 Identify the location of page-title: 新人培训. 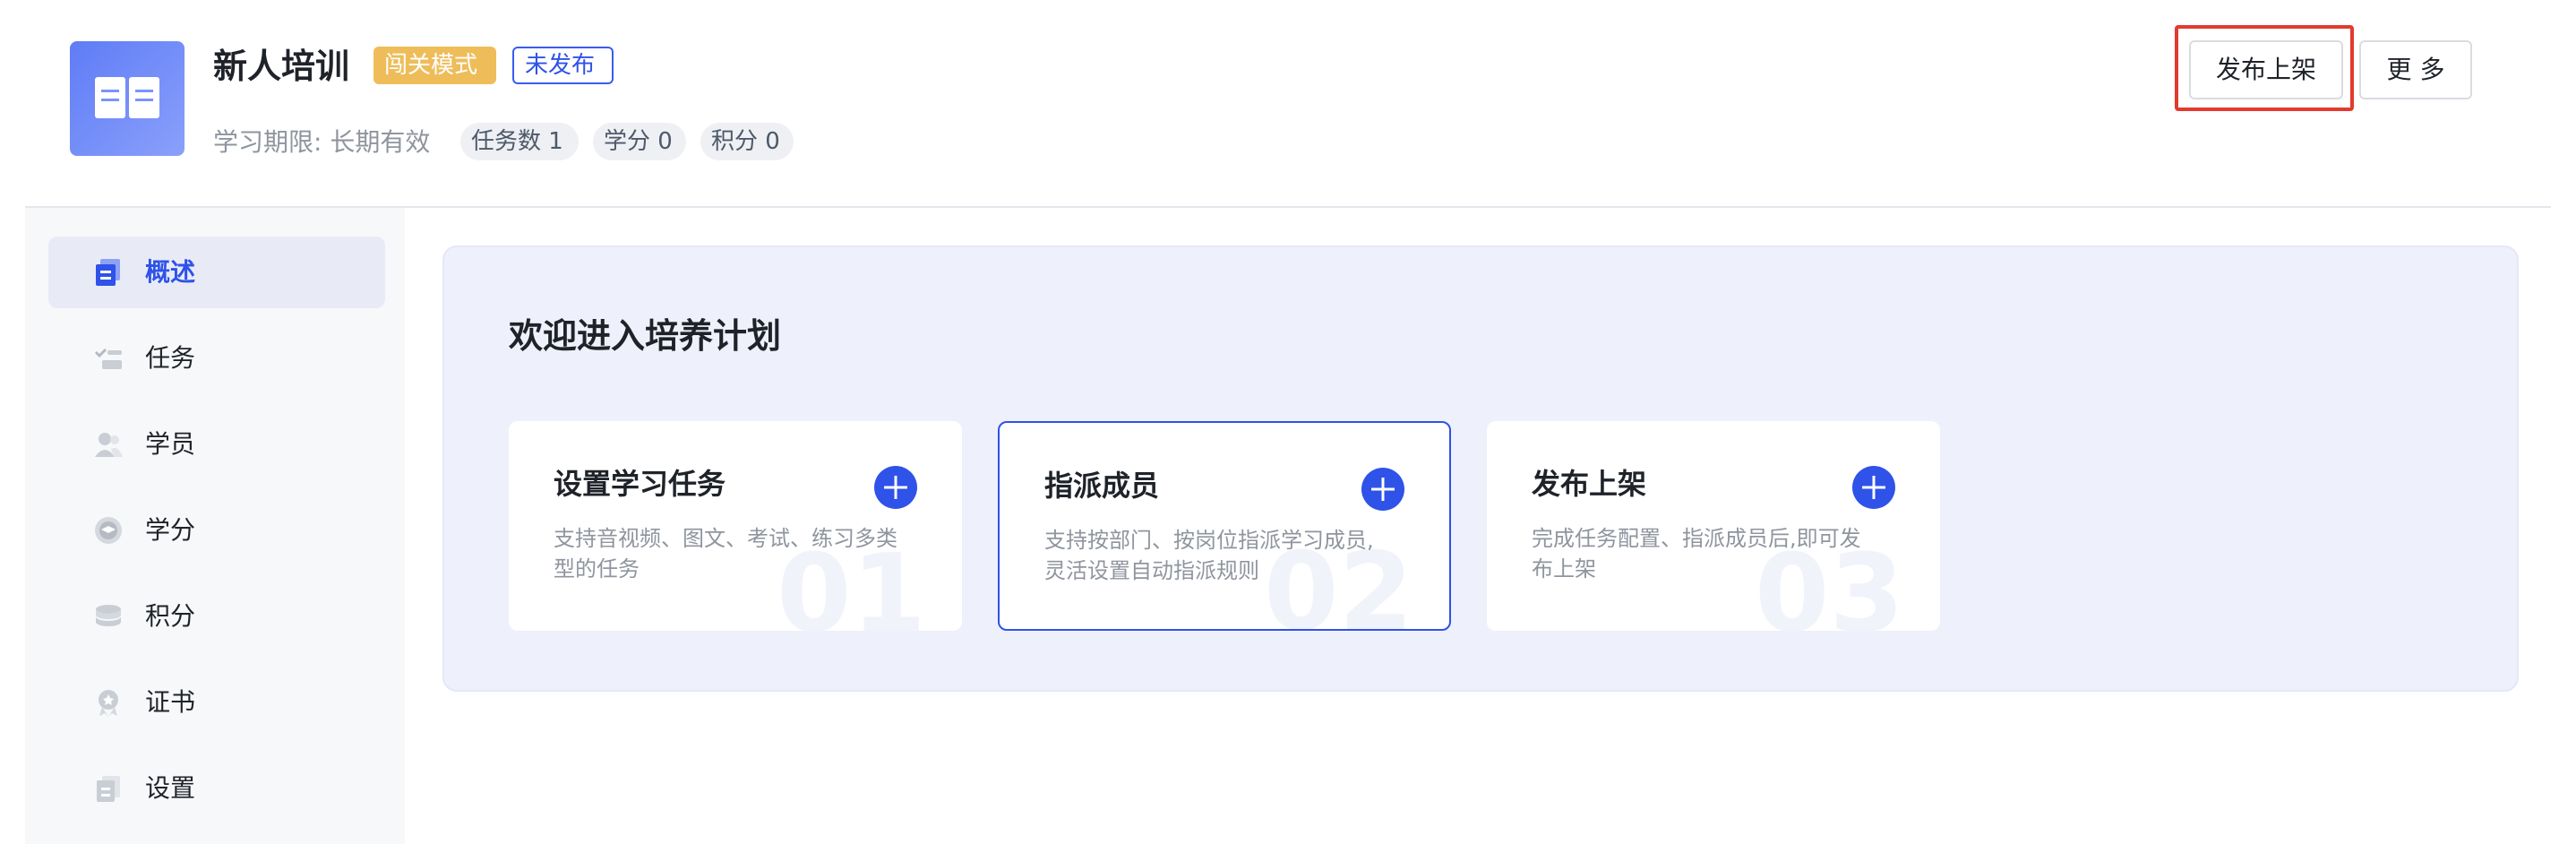
(281, 66).